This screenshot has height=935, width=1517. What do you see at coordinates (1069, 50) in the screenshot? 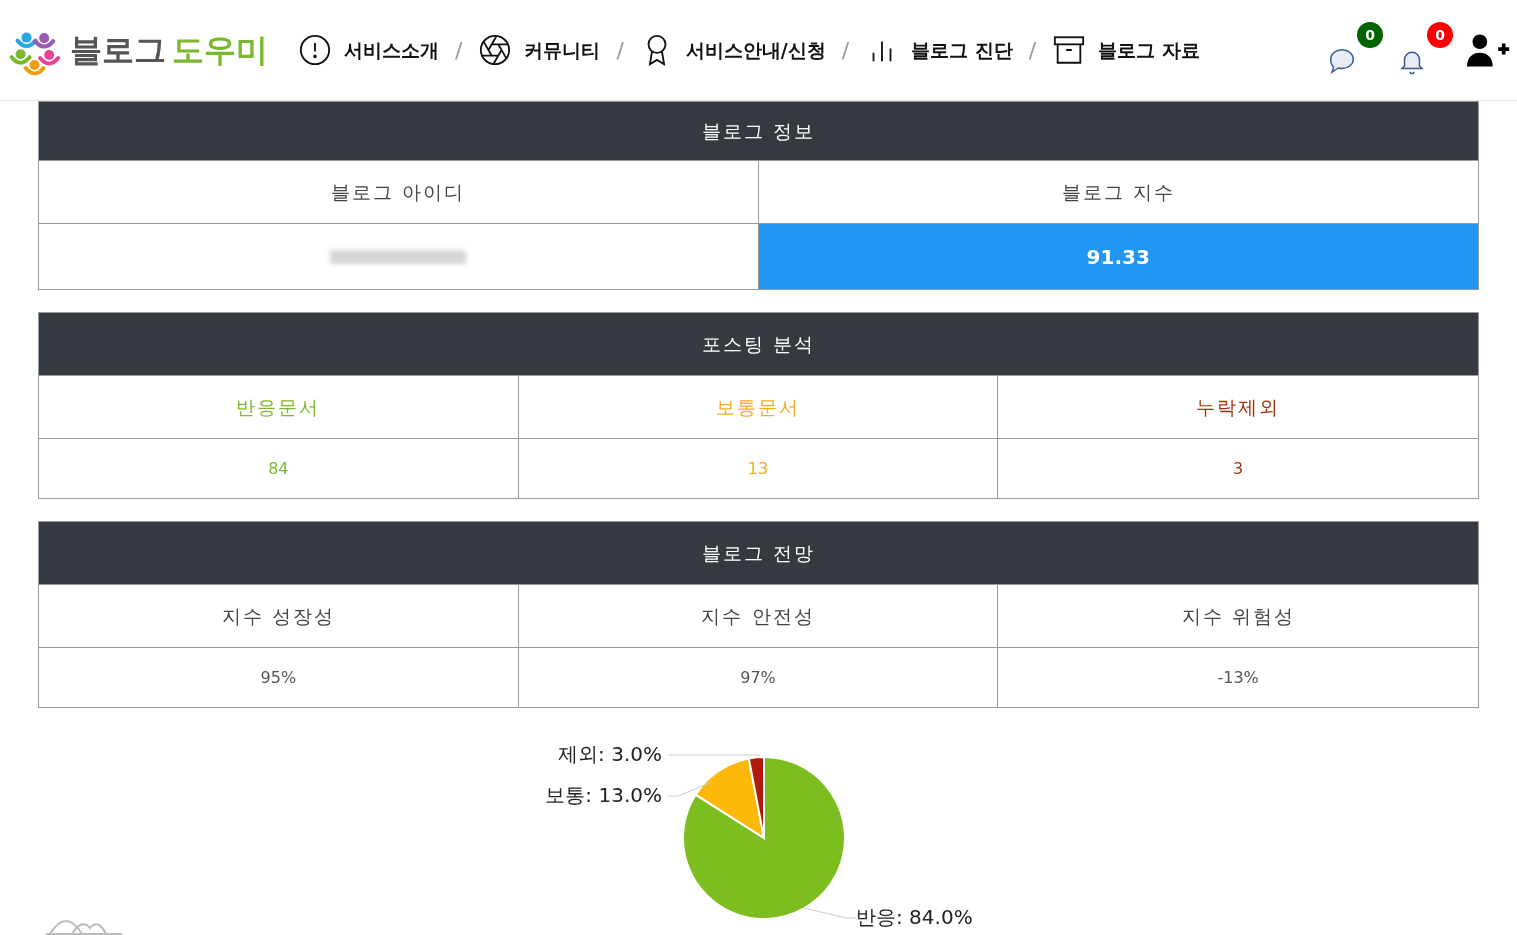
I see `archive-box-icon` at bounding box center [1069, 50].